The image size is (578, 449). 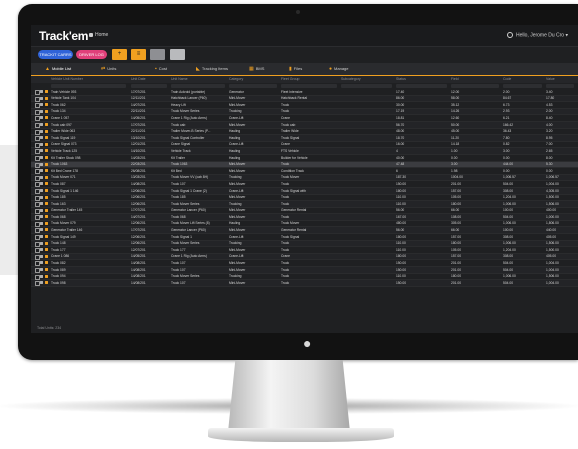 What do you see at coordinates (455, 79) in the screenshot?
I see `column-header: Field` at bounding box center [455, 79].